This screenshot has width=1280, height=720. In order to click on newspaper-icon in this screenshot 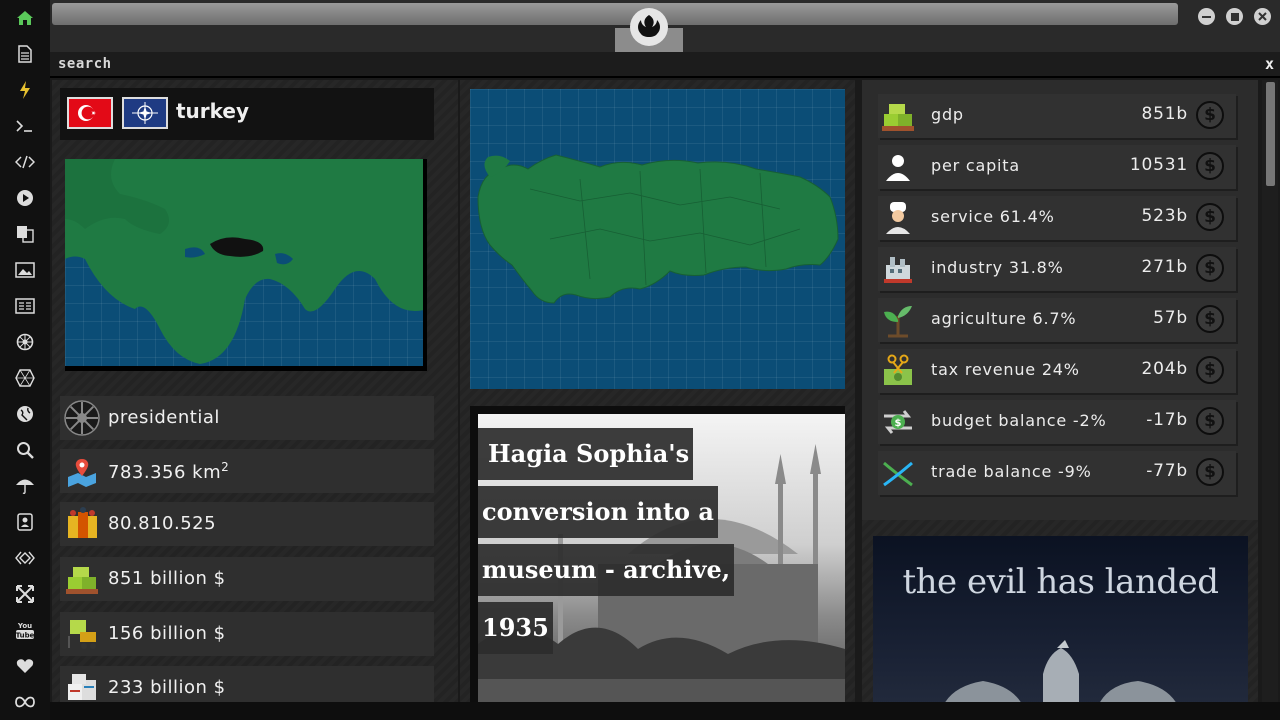, I will do `click(25, 306)`.